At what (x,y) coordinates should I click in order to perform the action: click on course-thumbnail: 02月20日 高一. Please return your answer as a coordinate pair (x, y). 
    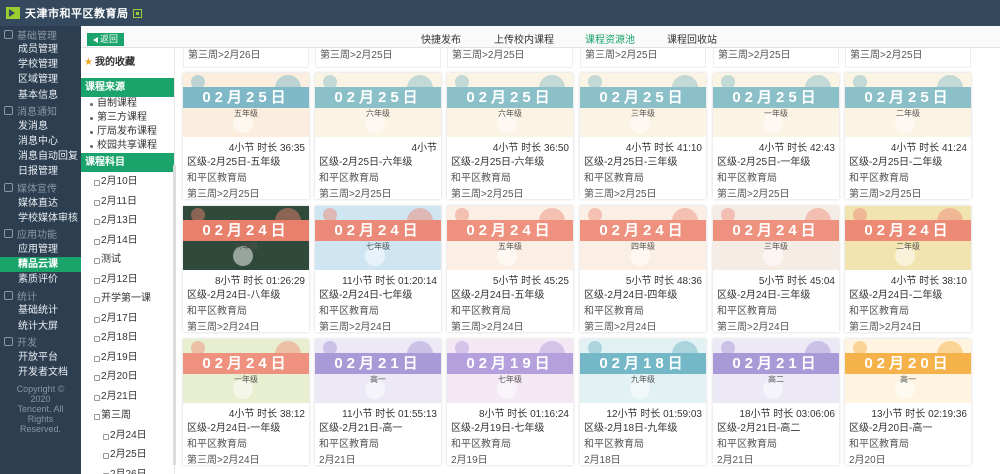
    Looking at the image, I should click on (908, 371).